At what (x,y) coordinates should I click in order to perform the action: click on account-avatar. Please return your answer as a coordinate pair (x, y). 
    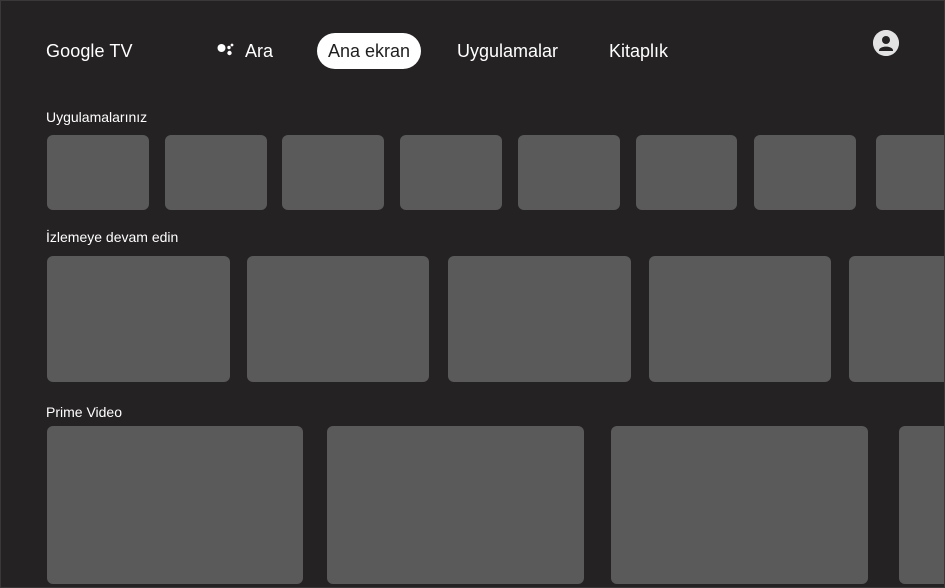
    Looking at the image, I should click on (886, 43).